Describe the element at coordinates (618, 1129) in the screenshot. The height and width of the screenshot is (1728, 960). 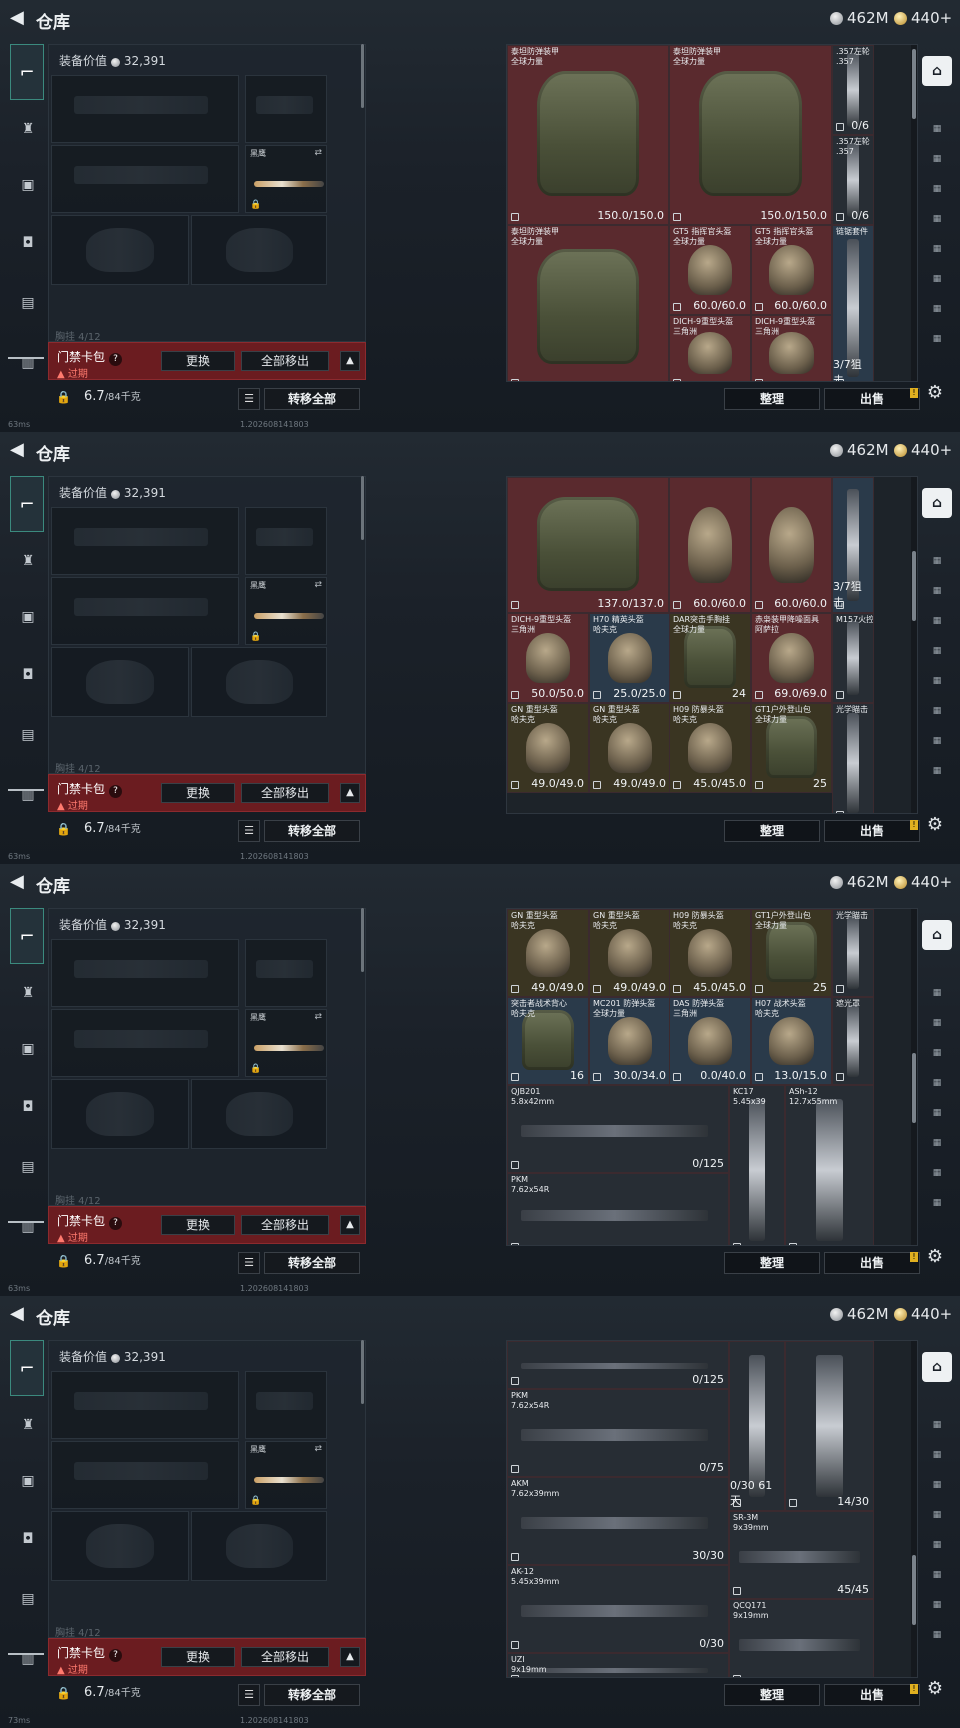
I see `stash-item: QJB201 5.8x42mm 0/125` at that location.